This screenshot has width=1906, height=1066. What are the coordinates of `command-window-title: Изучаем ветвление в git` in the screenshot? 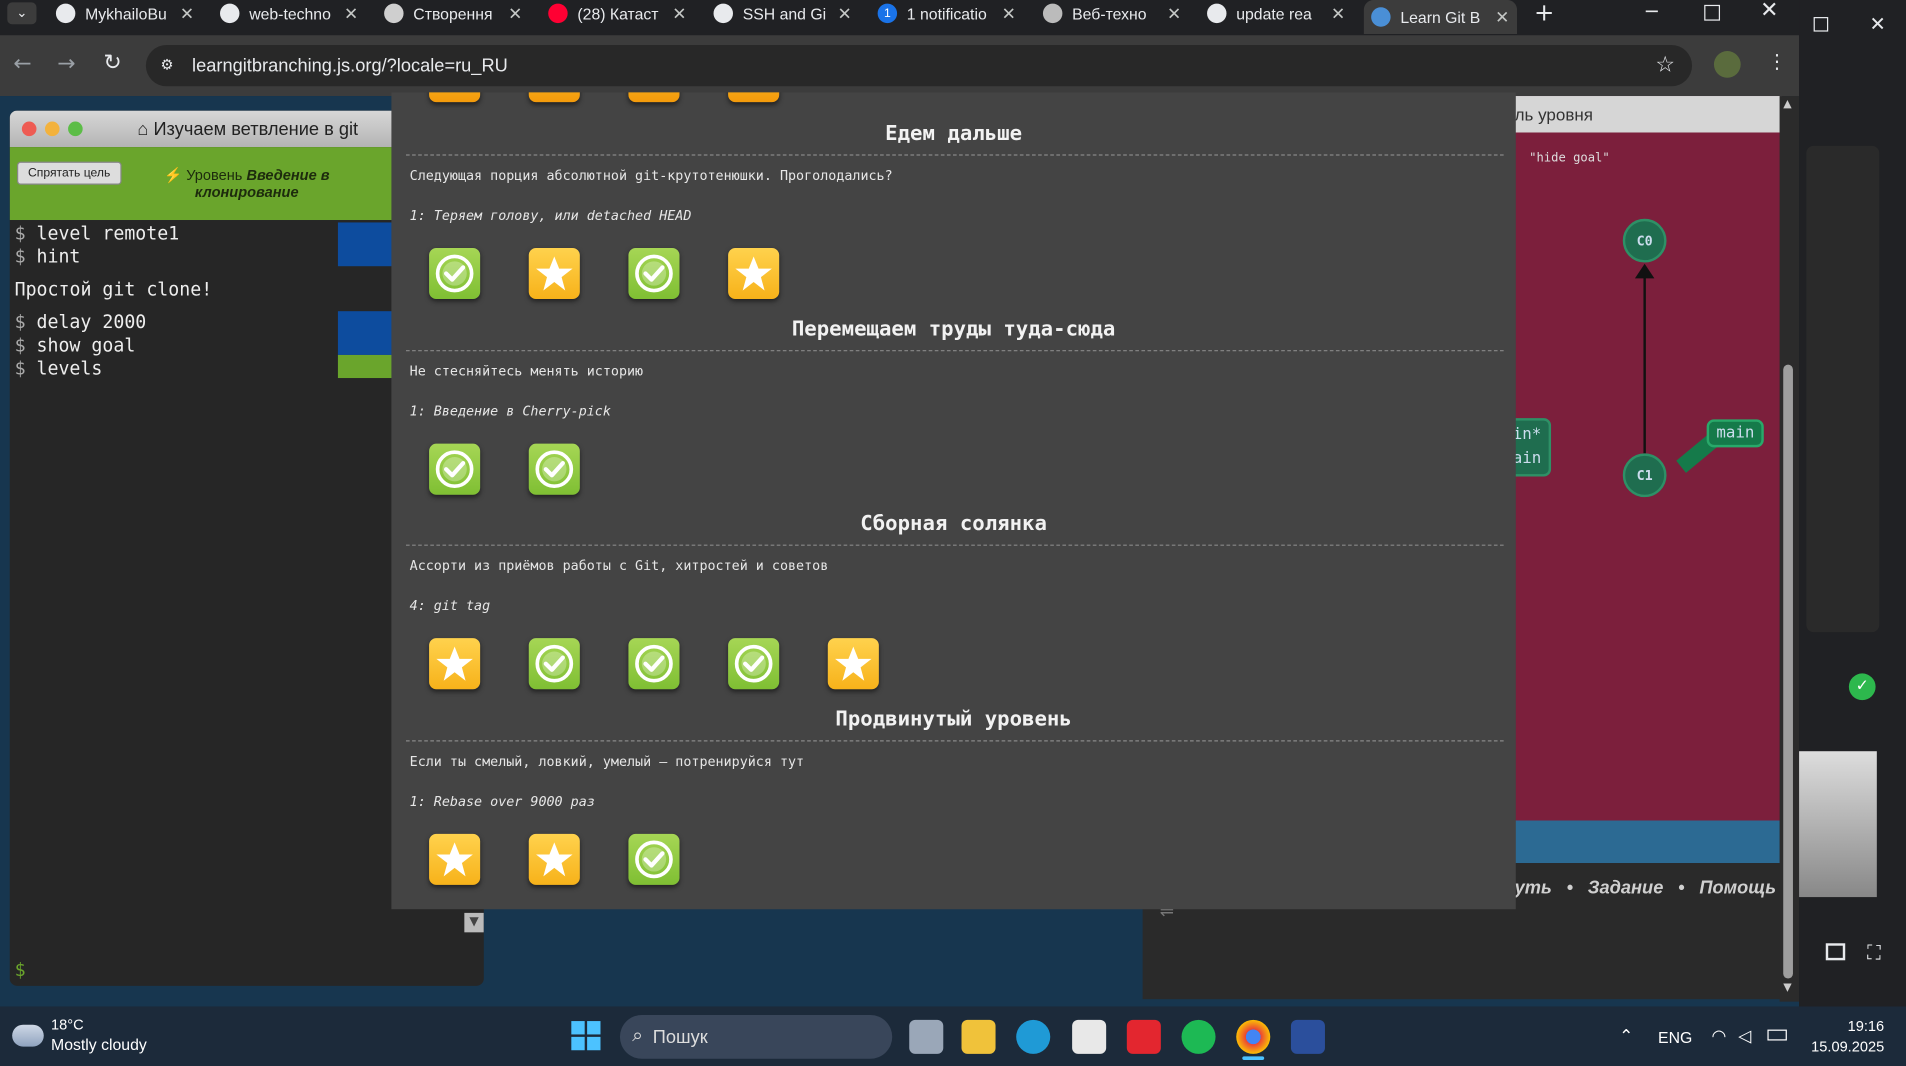 It's located at (256, 129).